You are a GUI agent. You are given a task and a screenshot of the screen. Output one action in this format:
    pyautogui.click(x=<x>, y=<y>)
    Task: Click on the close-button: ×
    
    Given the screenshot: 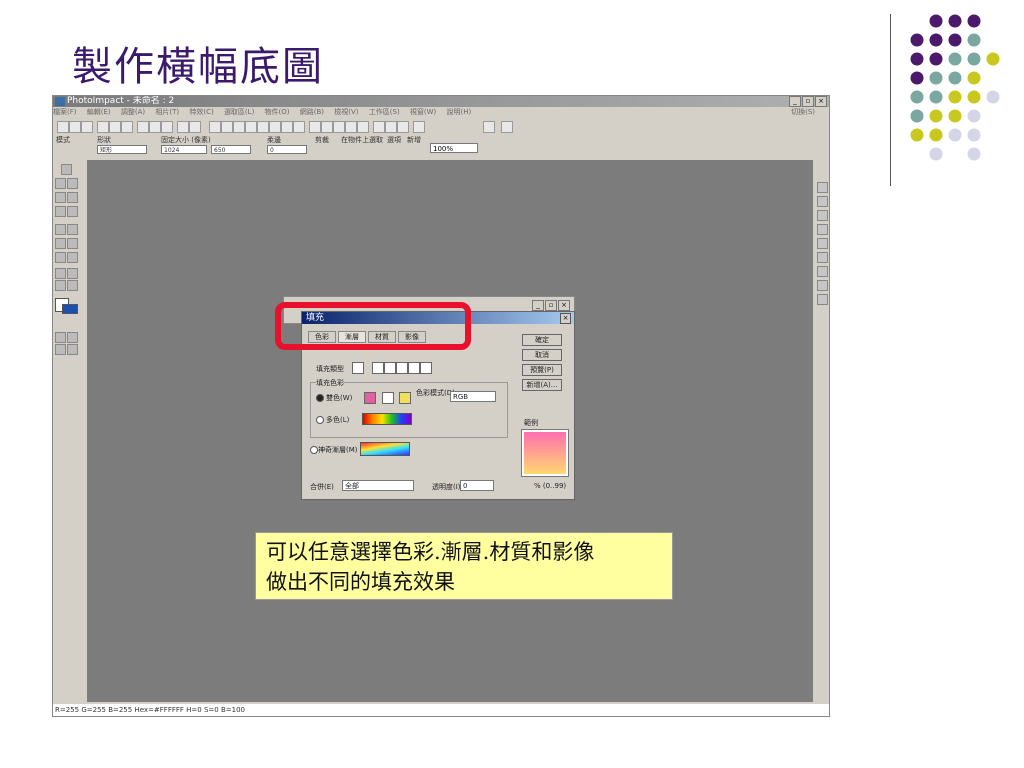 What is the action you would take?
    pyautogui.click(x=821, y=101)
    